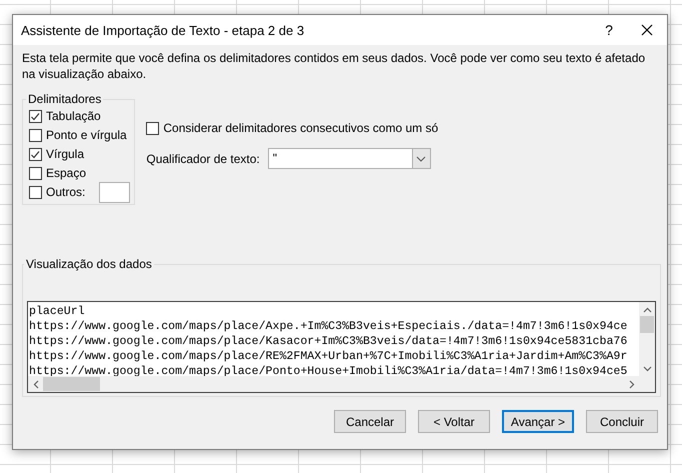 Image resolution: width=682 pixels, height=473 pixels. What do you see at coordinates (647, 30) in the screenshot?
I see `close-icon` at bounding box center [647, 30].